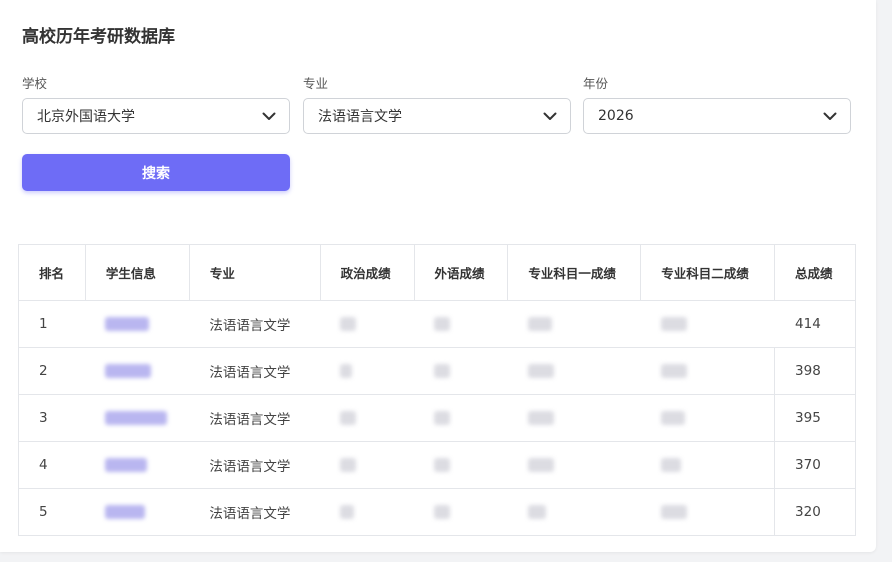 This screenshot has width=892, height=562. I want to click on header-student-info: 学生信息, so click(137, 272).